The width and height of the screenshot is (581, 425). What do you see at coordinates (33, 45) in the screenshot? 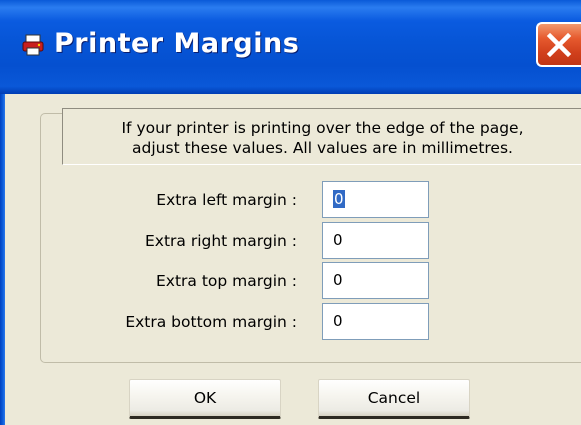
I see `printer-icon` at bounding box center [33, 45].